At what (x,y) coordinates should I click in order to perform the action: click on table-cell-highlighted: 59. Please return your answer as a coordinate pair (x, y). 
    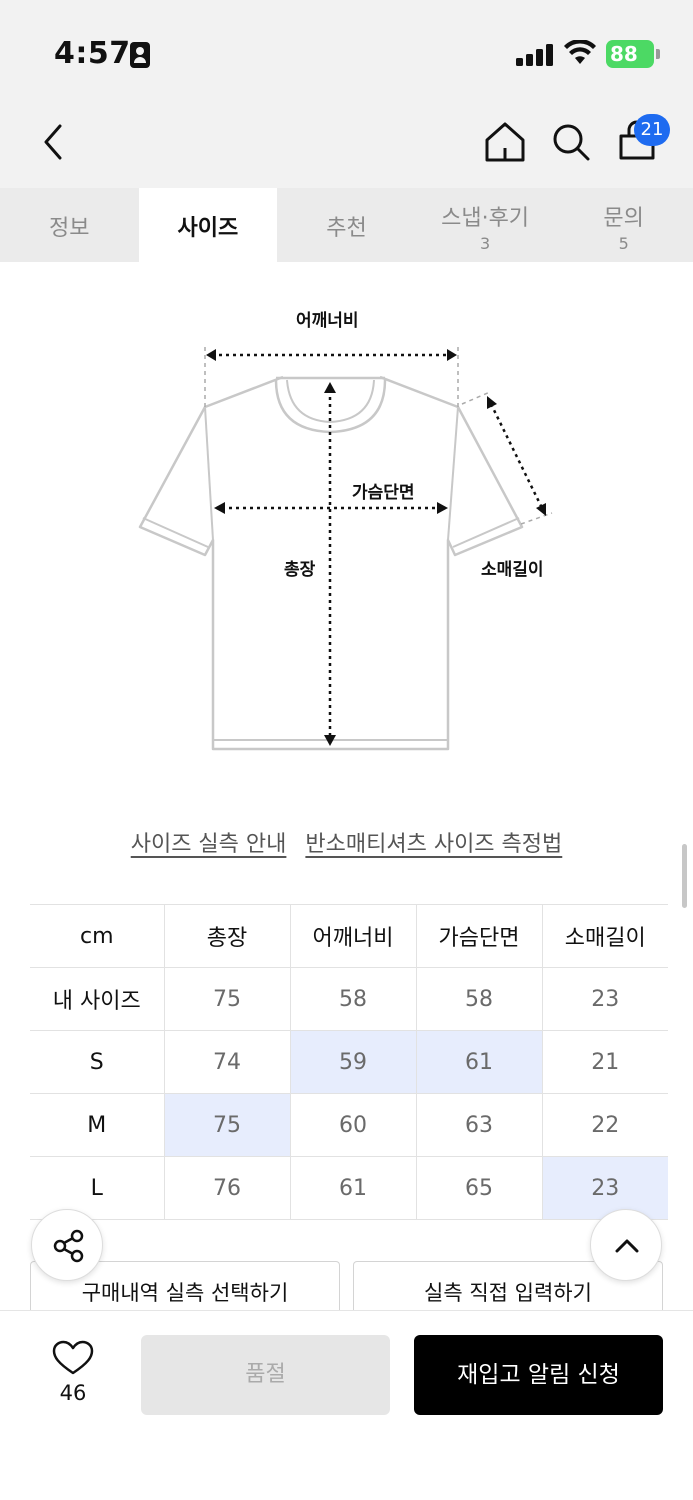
    Looking at the image, I should click on (352, 1062).